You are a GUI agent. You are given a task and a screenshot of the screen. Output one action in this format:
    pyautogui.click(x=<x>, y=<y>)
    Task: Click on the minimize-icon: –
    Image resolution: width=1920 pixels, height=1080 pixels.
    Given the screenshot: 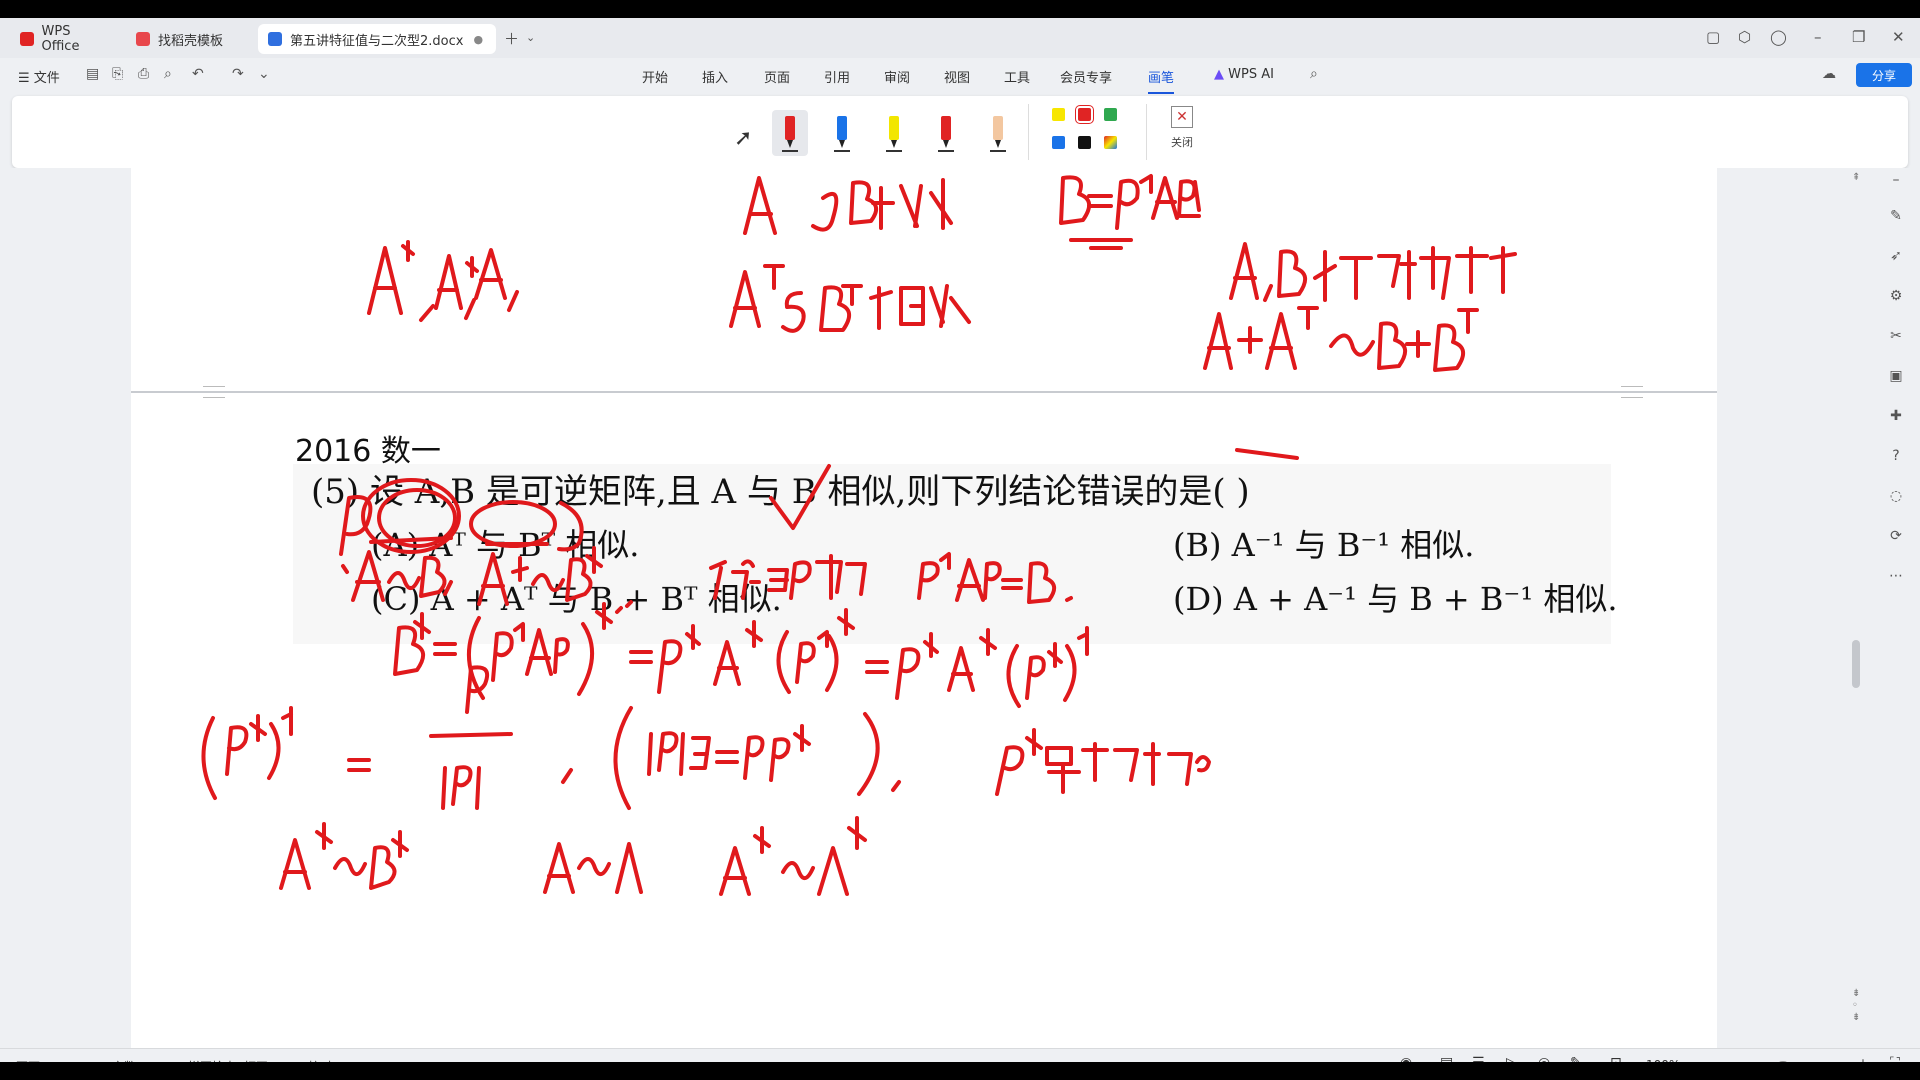 What is the action you would take?
    pyautogui.click(x=1818, y=37)
    